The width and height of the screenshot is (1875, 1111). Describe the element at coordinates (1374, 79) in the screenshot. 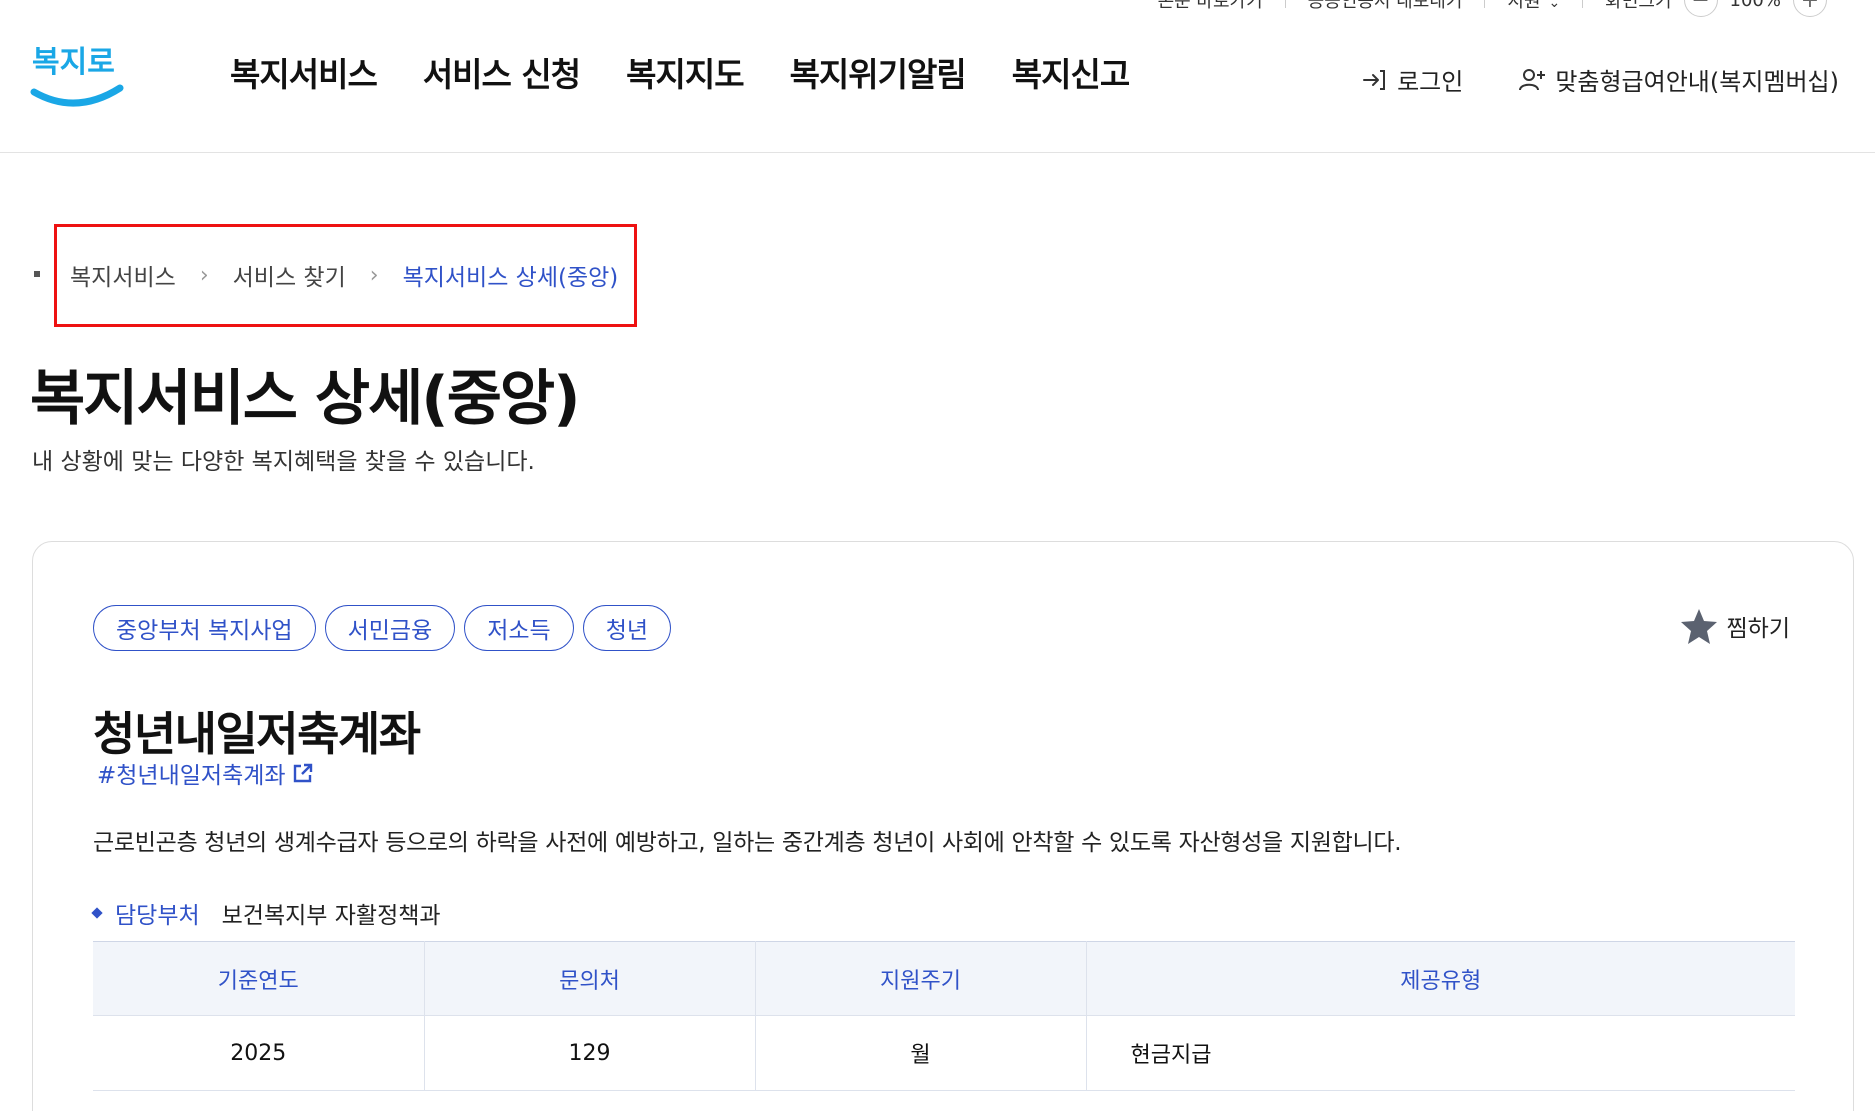

I see `login-icon` at that location.